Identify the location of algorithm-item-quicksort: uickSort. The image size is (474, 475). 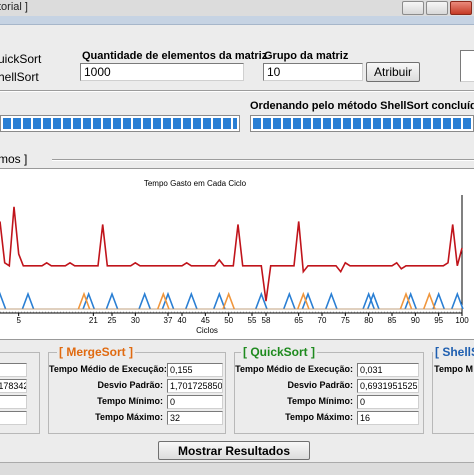
(20, 59).